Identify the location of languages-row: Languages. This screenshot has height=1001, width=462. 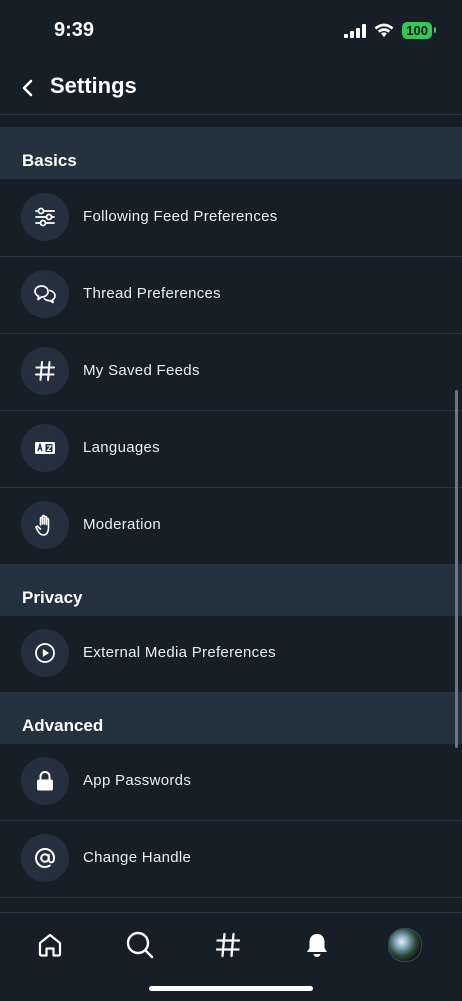
(231, 449).